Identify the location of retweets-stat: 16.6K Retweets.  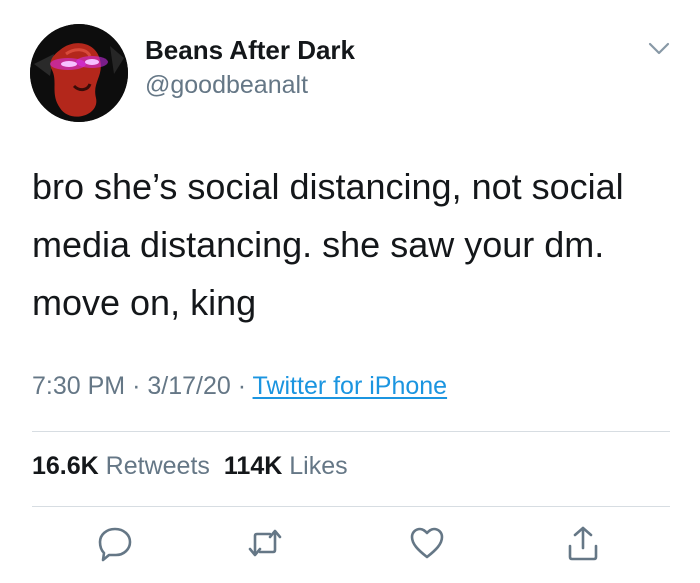
(121, 466).